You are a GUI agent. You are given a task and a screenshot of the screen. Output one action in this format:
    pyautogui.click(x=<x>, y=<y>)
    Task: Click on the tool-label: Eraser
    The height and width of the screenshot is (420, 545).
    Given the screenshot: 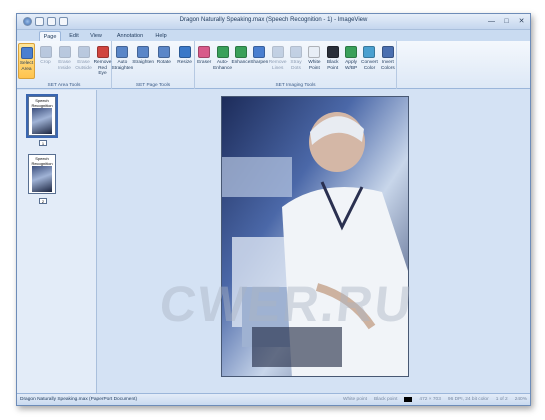 What is the action you would take?
    pyautogui.click(x=204, y=62)
    